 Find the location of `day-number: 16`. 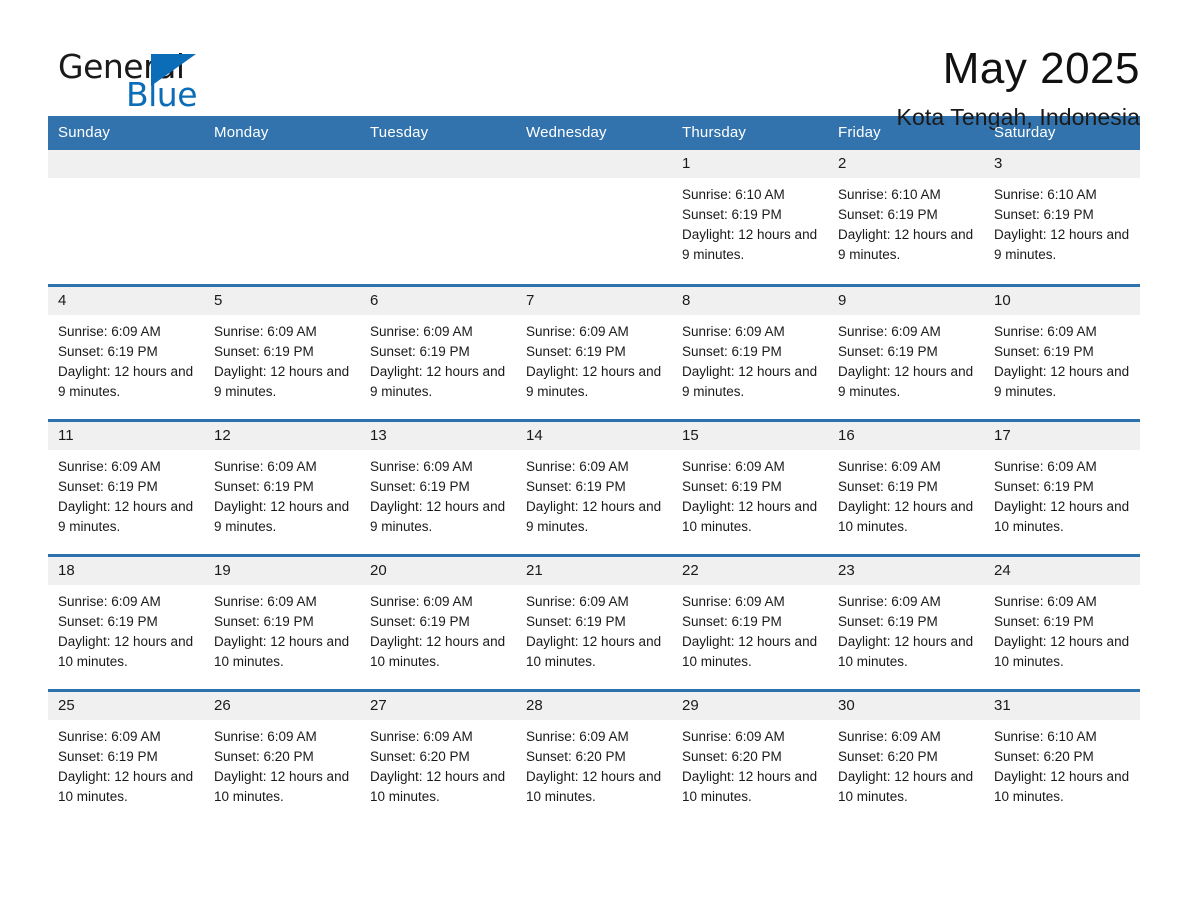

day-number: 16 is located at coordinates (906, 435).